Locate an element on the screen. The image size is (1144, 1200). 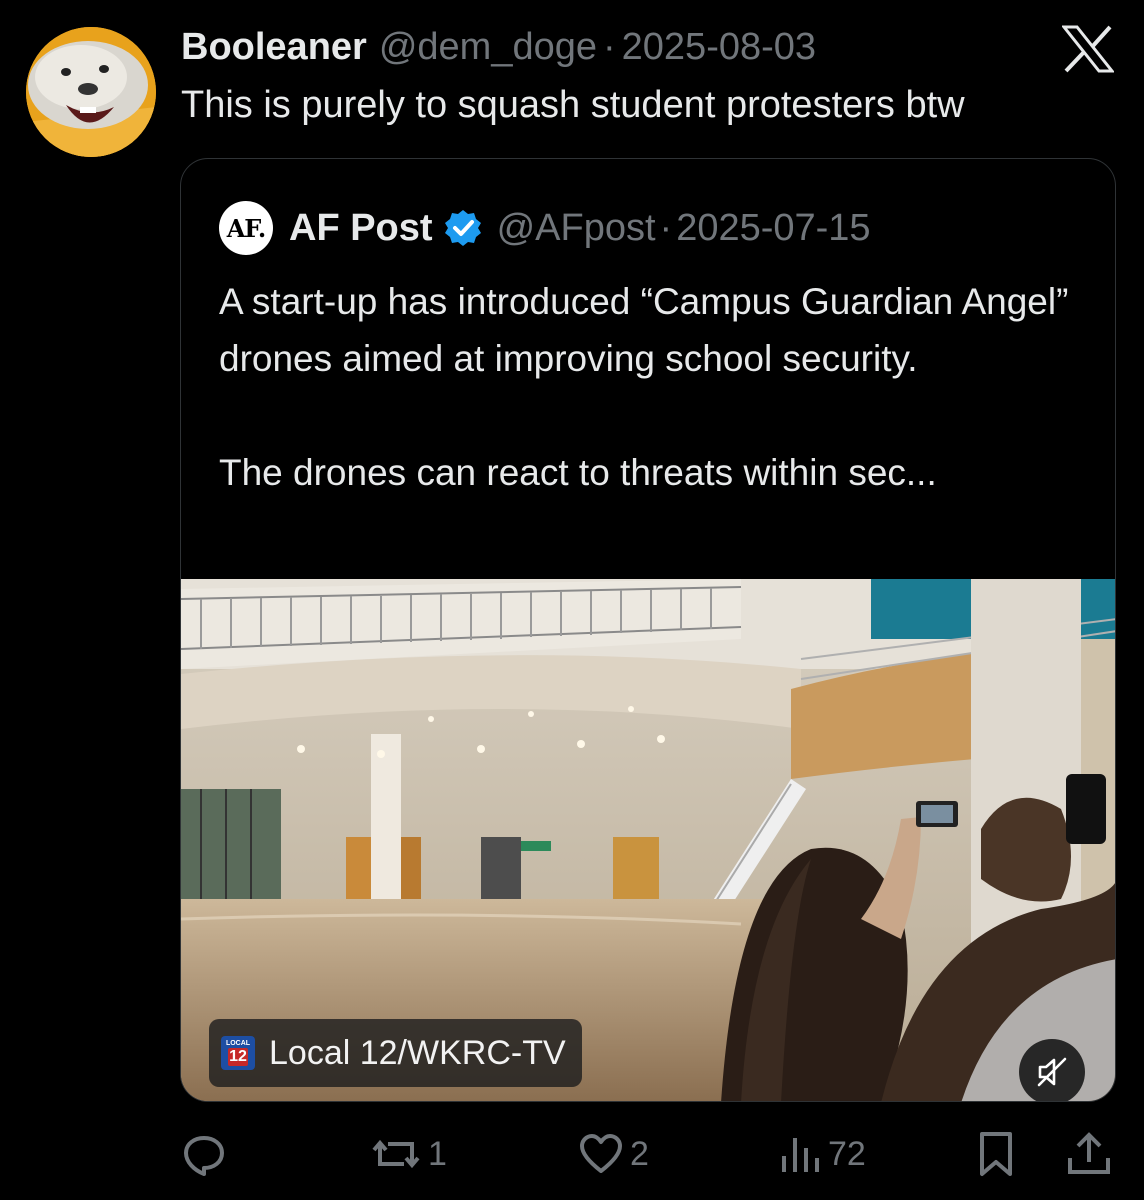
views-button: 72 is located at coordinates (822, 1154).